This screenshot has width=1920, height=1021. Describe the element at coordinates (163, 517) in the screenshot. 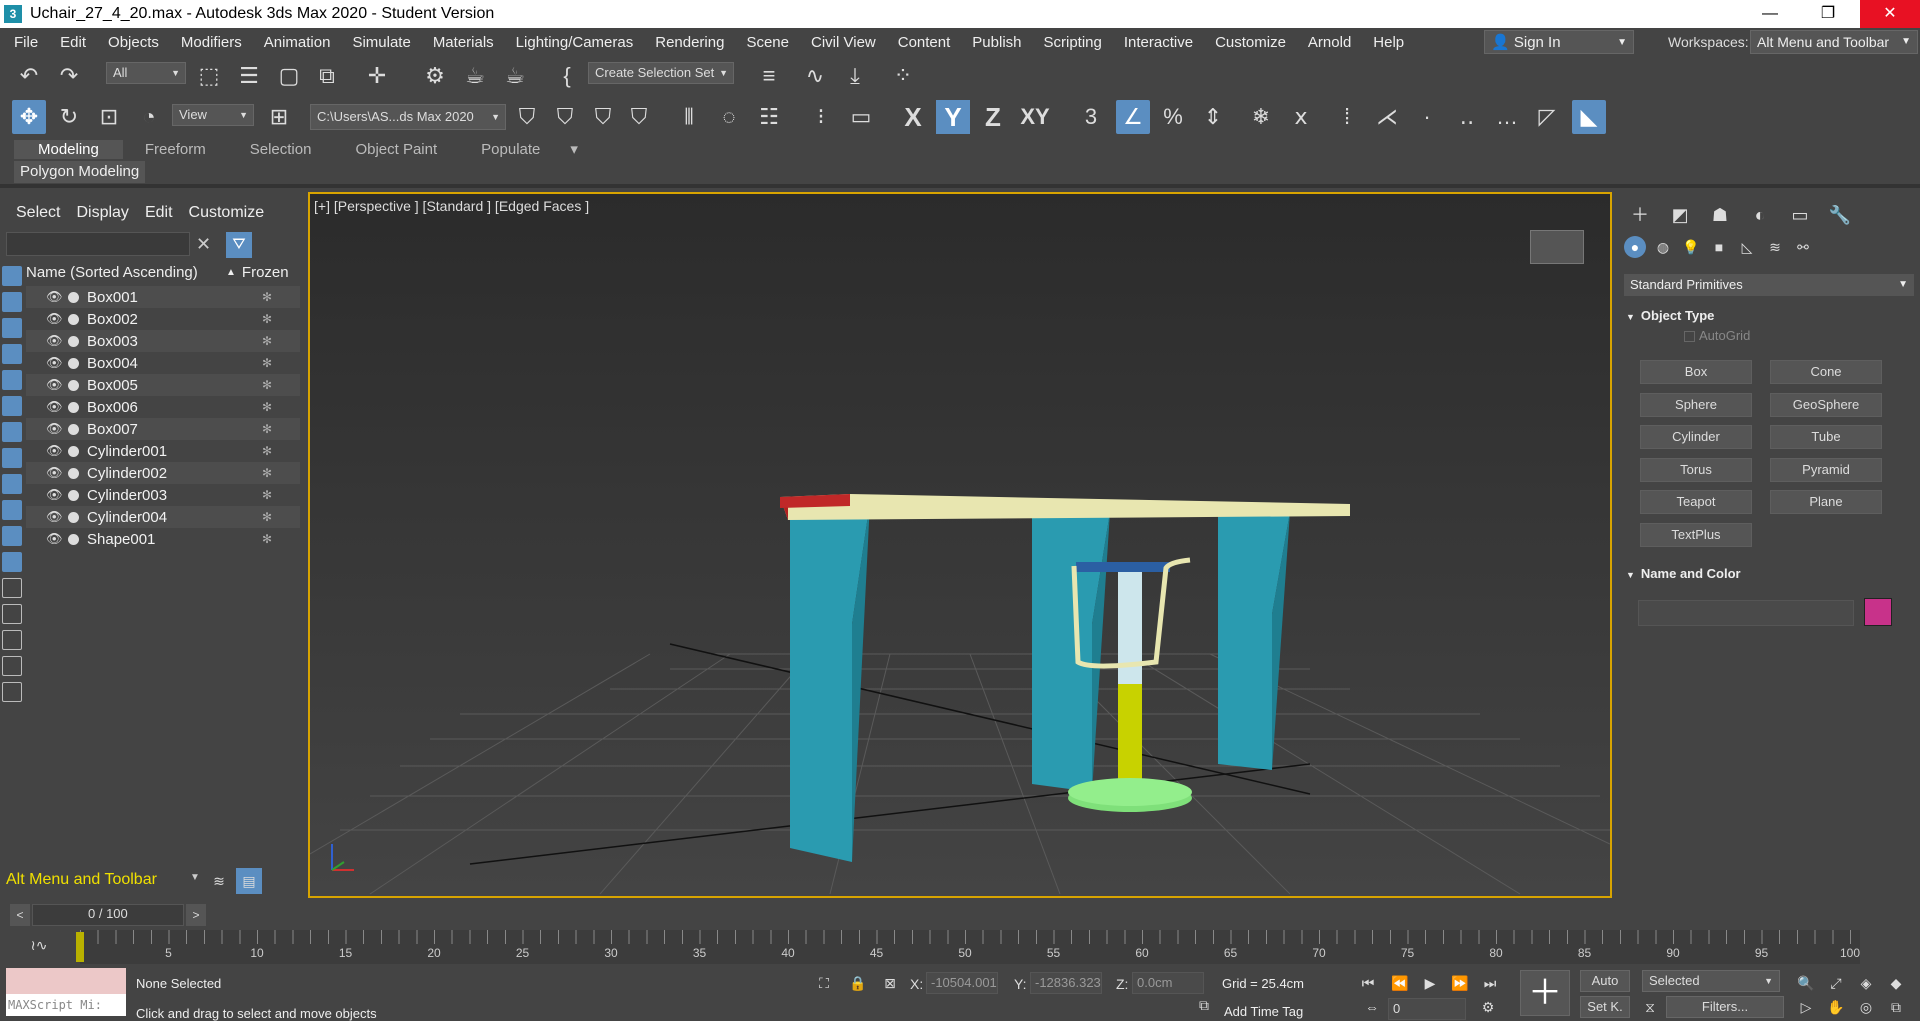

I see `list-item: 👁 Cylinder004 ✻` at that location.